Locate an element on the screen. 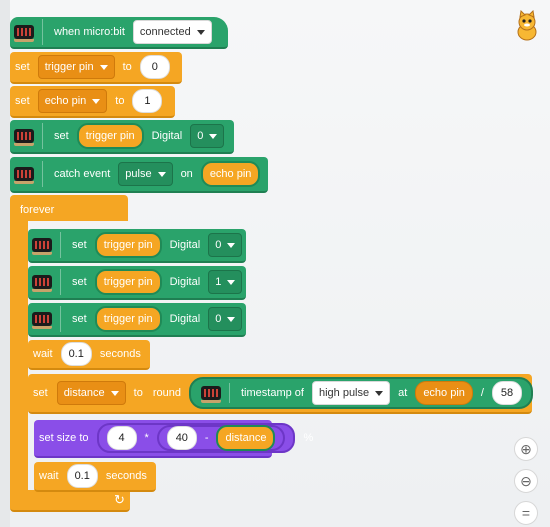 This screenshot has width=550, height=527. multiply-operator: 4 * 40 - distance is located at coordinates (196, 438).